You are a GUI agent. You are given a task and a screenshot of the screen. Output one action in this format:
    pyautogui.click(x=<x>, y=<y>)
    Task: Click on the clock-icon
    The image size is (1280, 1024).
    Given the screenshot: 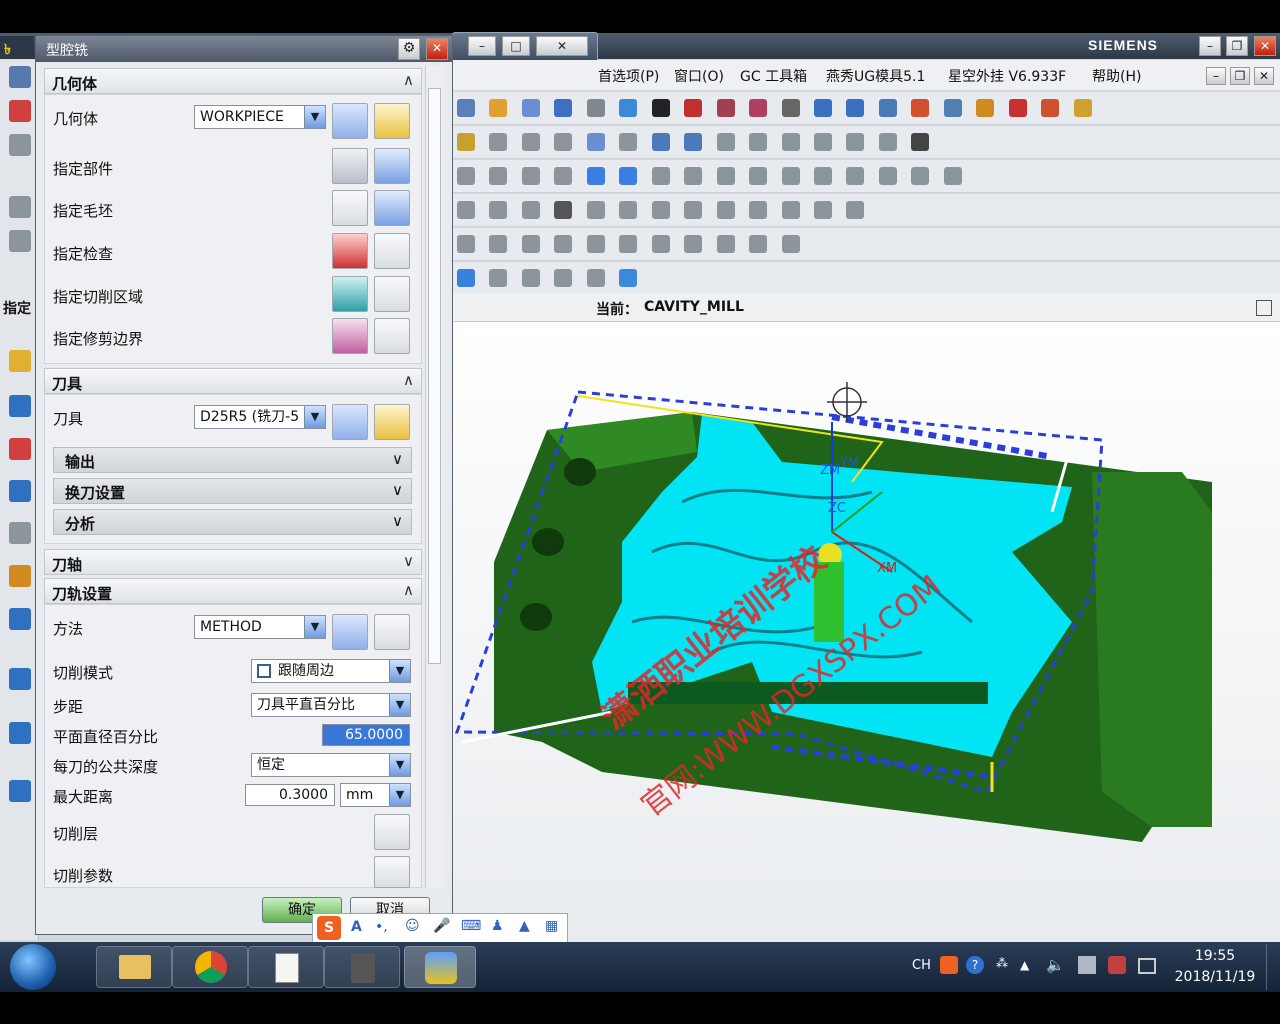 What is the action you would take?
    pyautogui.click(x=20, y=791)
    